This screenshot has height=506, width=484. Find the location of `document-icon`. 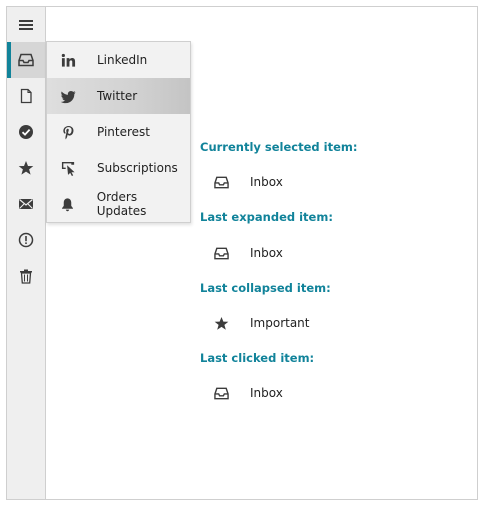

document-icon is located at coordinates (26, 96).